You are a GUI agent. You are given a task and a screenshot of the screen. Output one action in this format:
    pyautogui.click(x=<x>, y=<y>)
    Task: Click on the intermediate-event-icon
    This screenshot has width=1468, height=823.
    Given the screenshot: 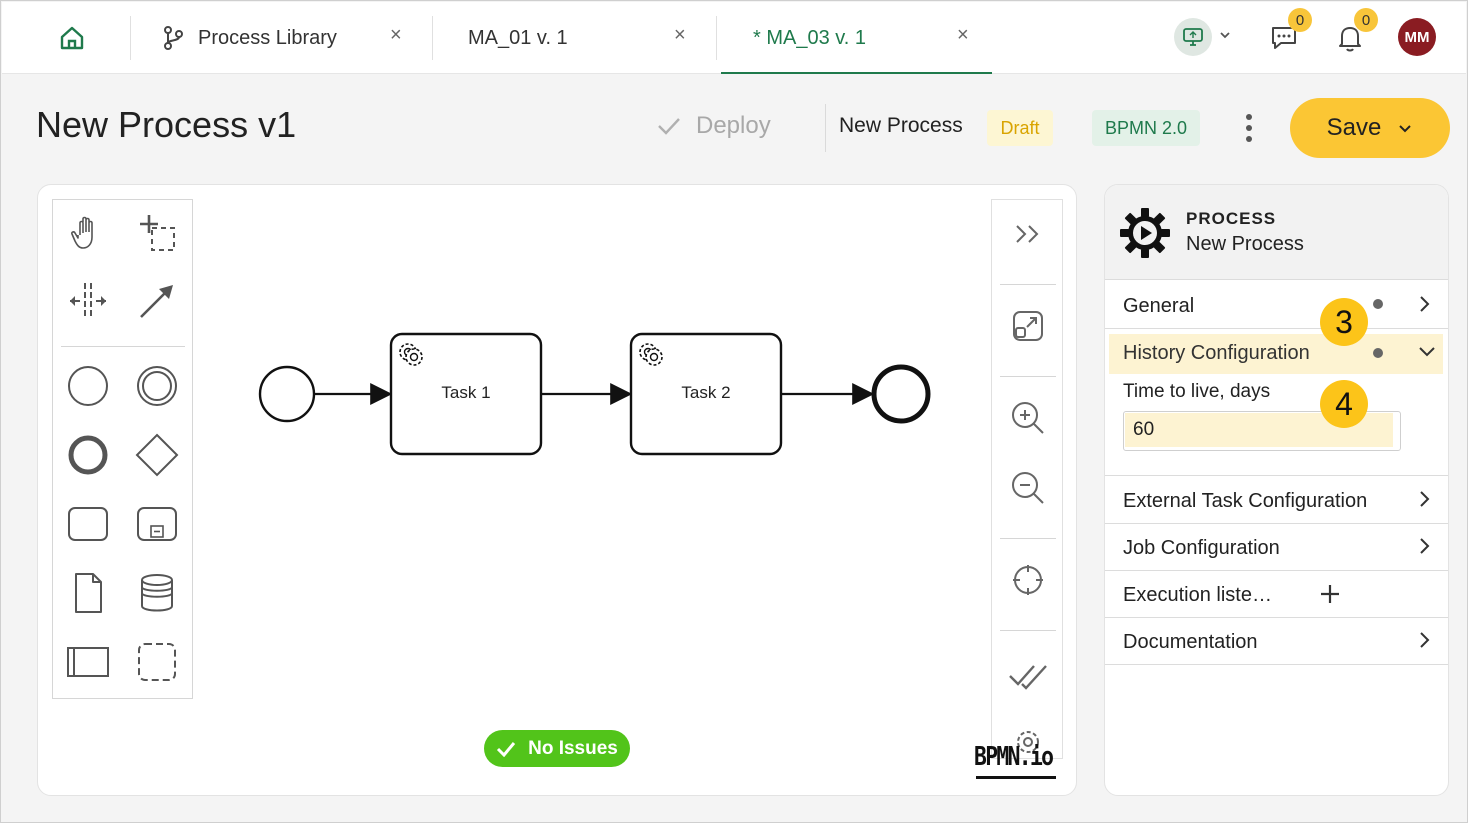 What is the action you would take?
    pyautogui.click(x=157, y=386)
    